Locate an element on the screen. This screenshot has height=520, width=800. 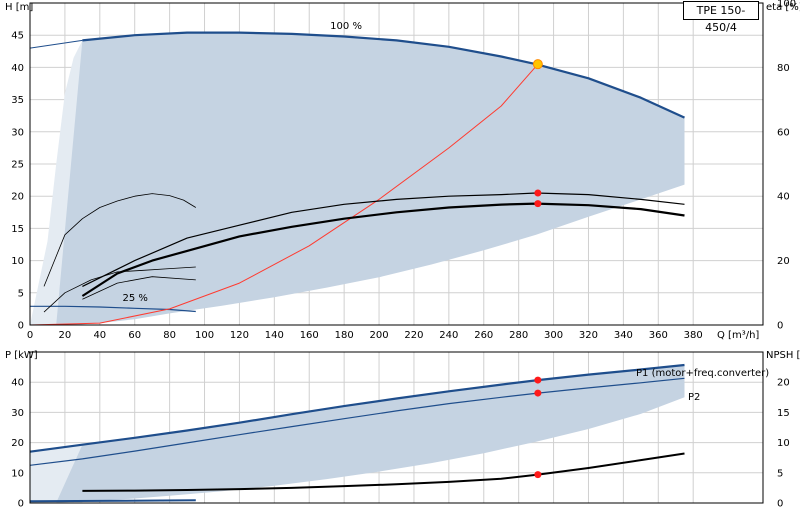
x-tick-label: 160 is located at coordinates (309, 335).